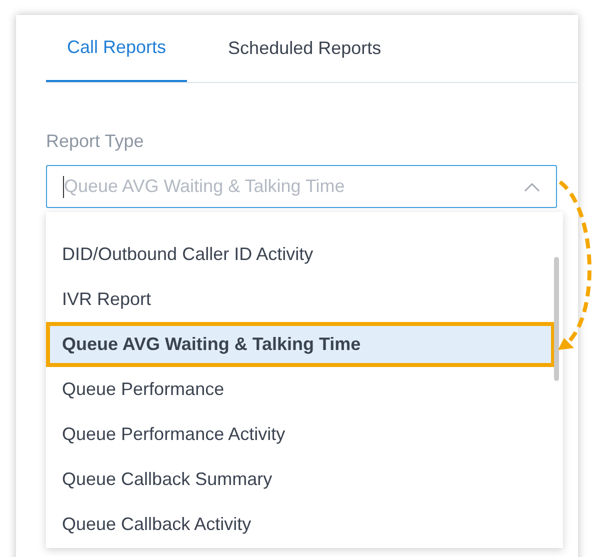 The width and height of the screenshot is (597, 557). Describe the element at coordinates (300, 299) in the screenshot. I see `dropdown-option: IVR Report` at that location.